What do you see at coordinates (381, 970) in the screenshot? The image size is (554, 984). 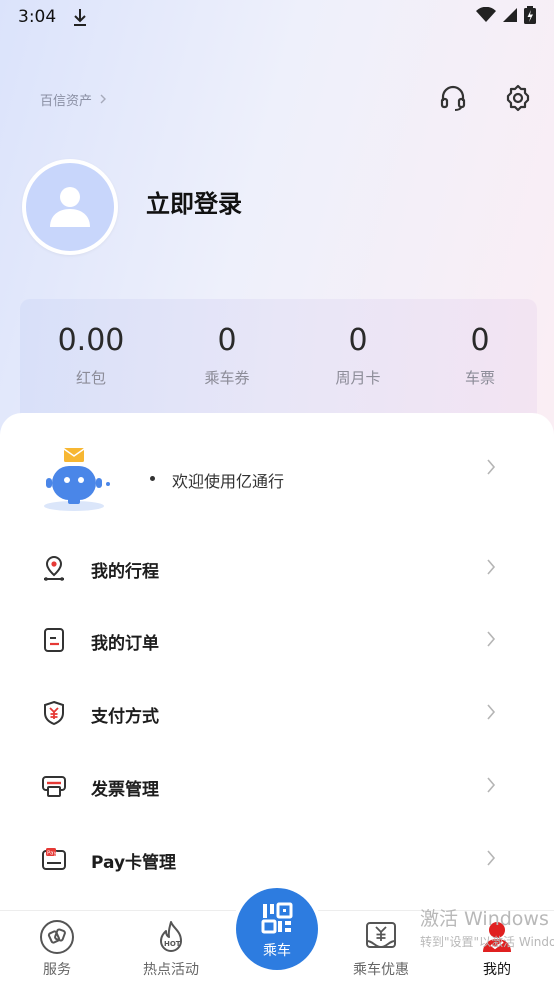 I see `tab-label: 乘车优惠` at bounding box center [381, 970].